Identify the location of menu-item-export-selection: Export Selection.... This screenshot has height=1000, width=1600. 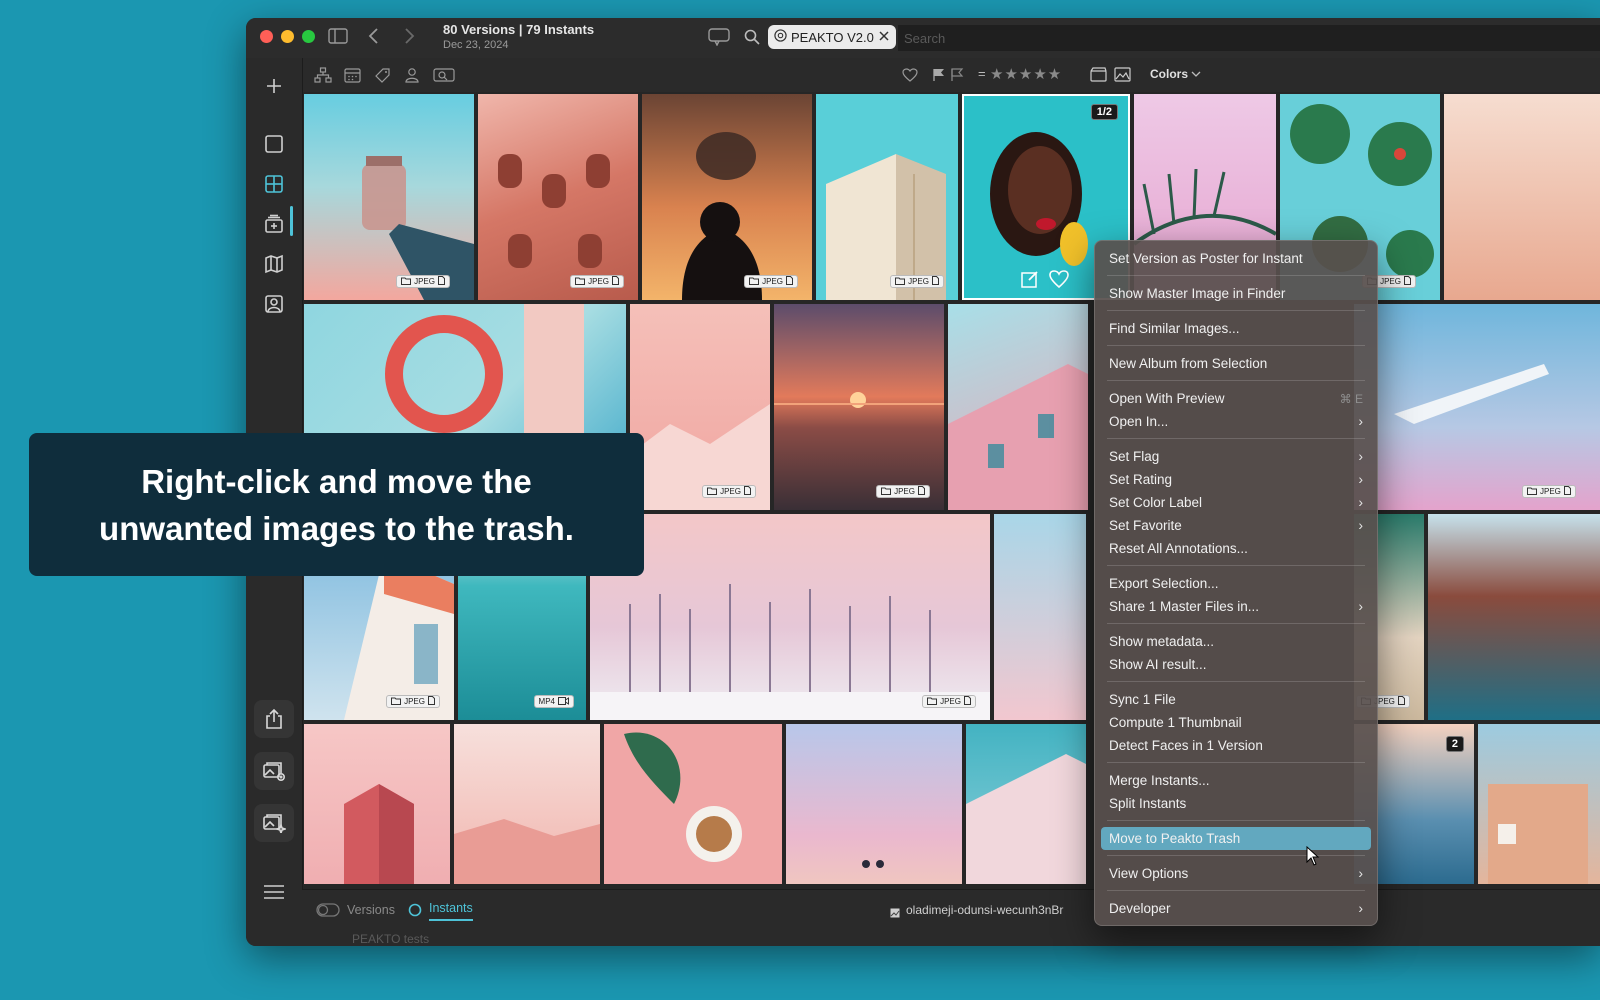
(1236, 583).